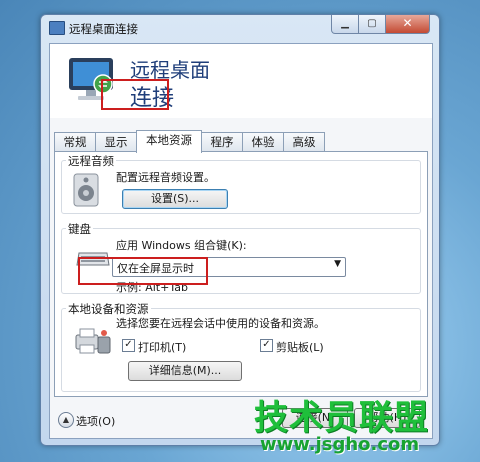 The width and height of the screenshot is (480, 462). What do you see at coordinates (345, 24) in the screenshot?
I see `minimize-button: ▁` at bounding box center [345, 24].